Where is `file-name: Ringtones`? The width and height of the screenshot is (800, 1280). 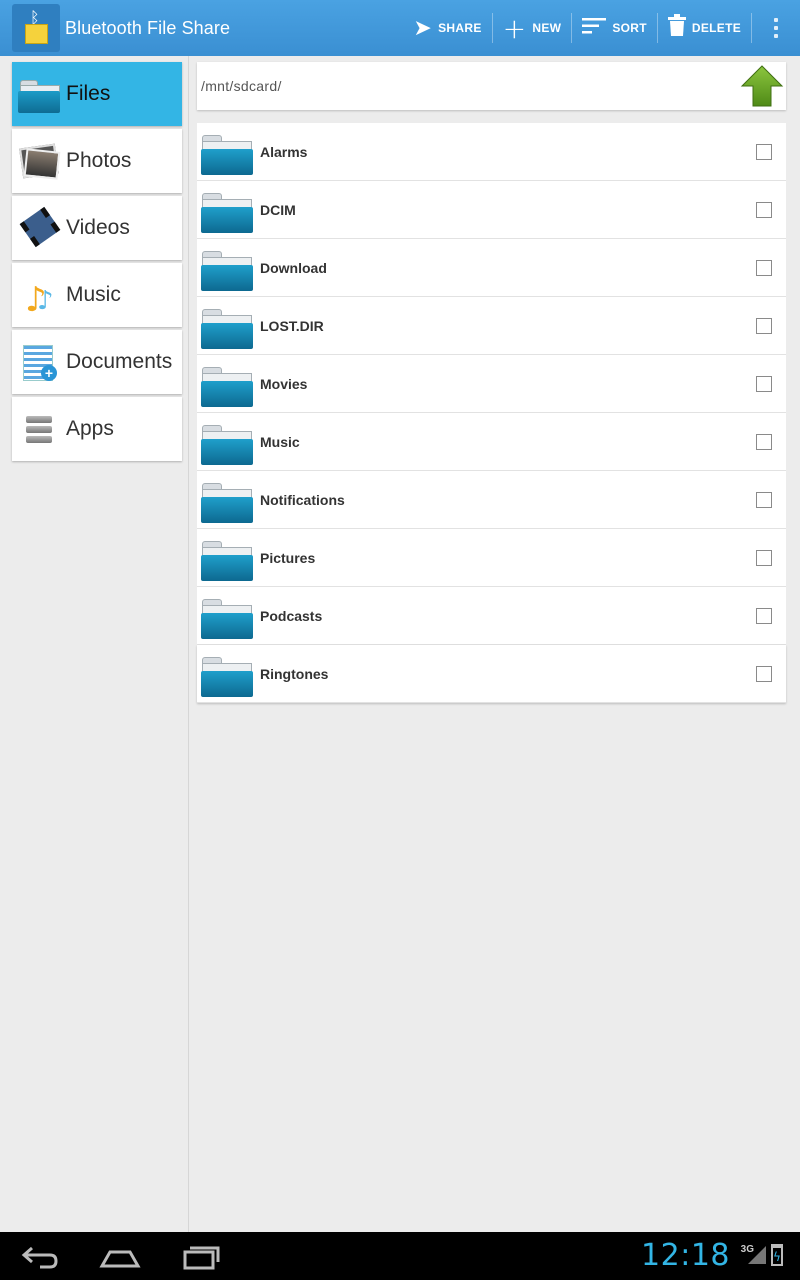 file-name: Ringtones is located at coordinates (294, 673).